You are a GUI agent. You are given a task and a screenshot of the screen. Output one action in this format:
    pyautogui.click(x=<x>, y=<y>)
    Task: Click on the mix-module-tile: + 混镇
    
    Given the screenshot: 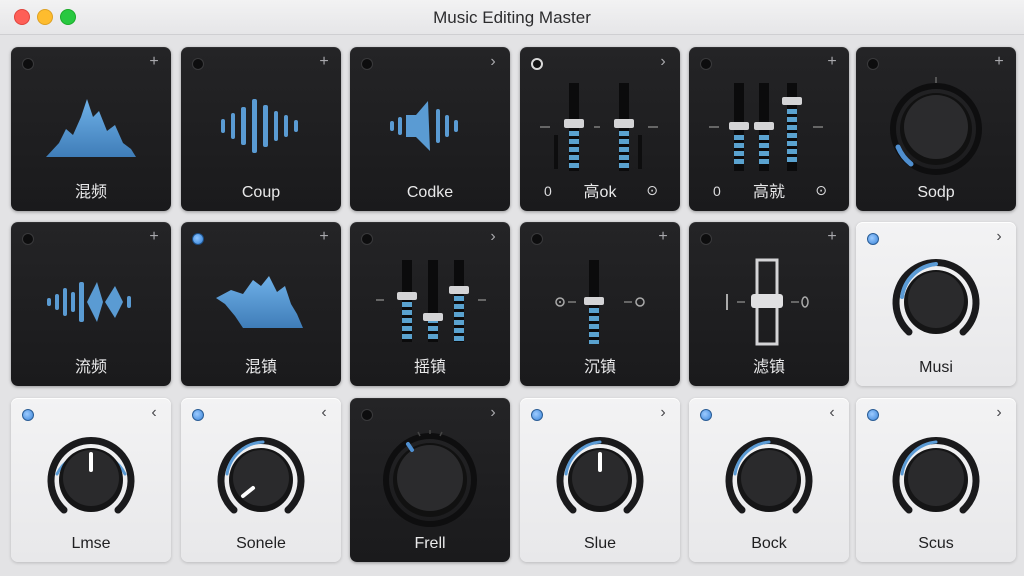 What is the action you would take?
    pyautogui.click(x=261, y=304)
    